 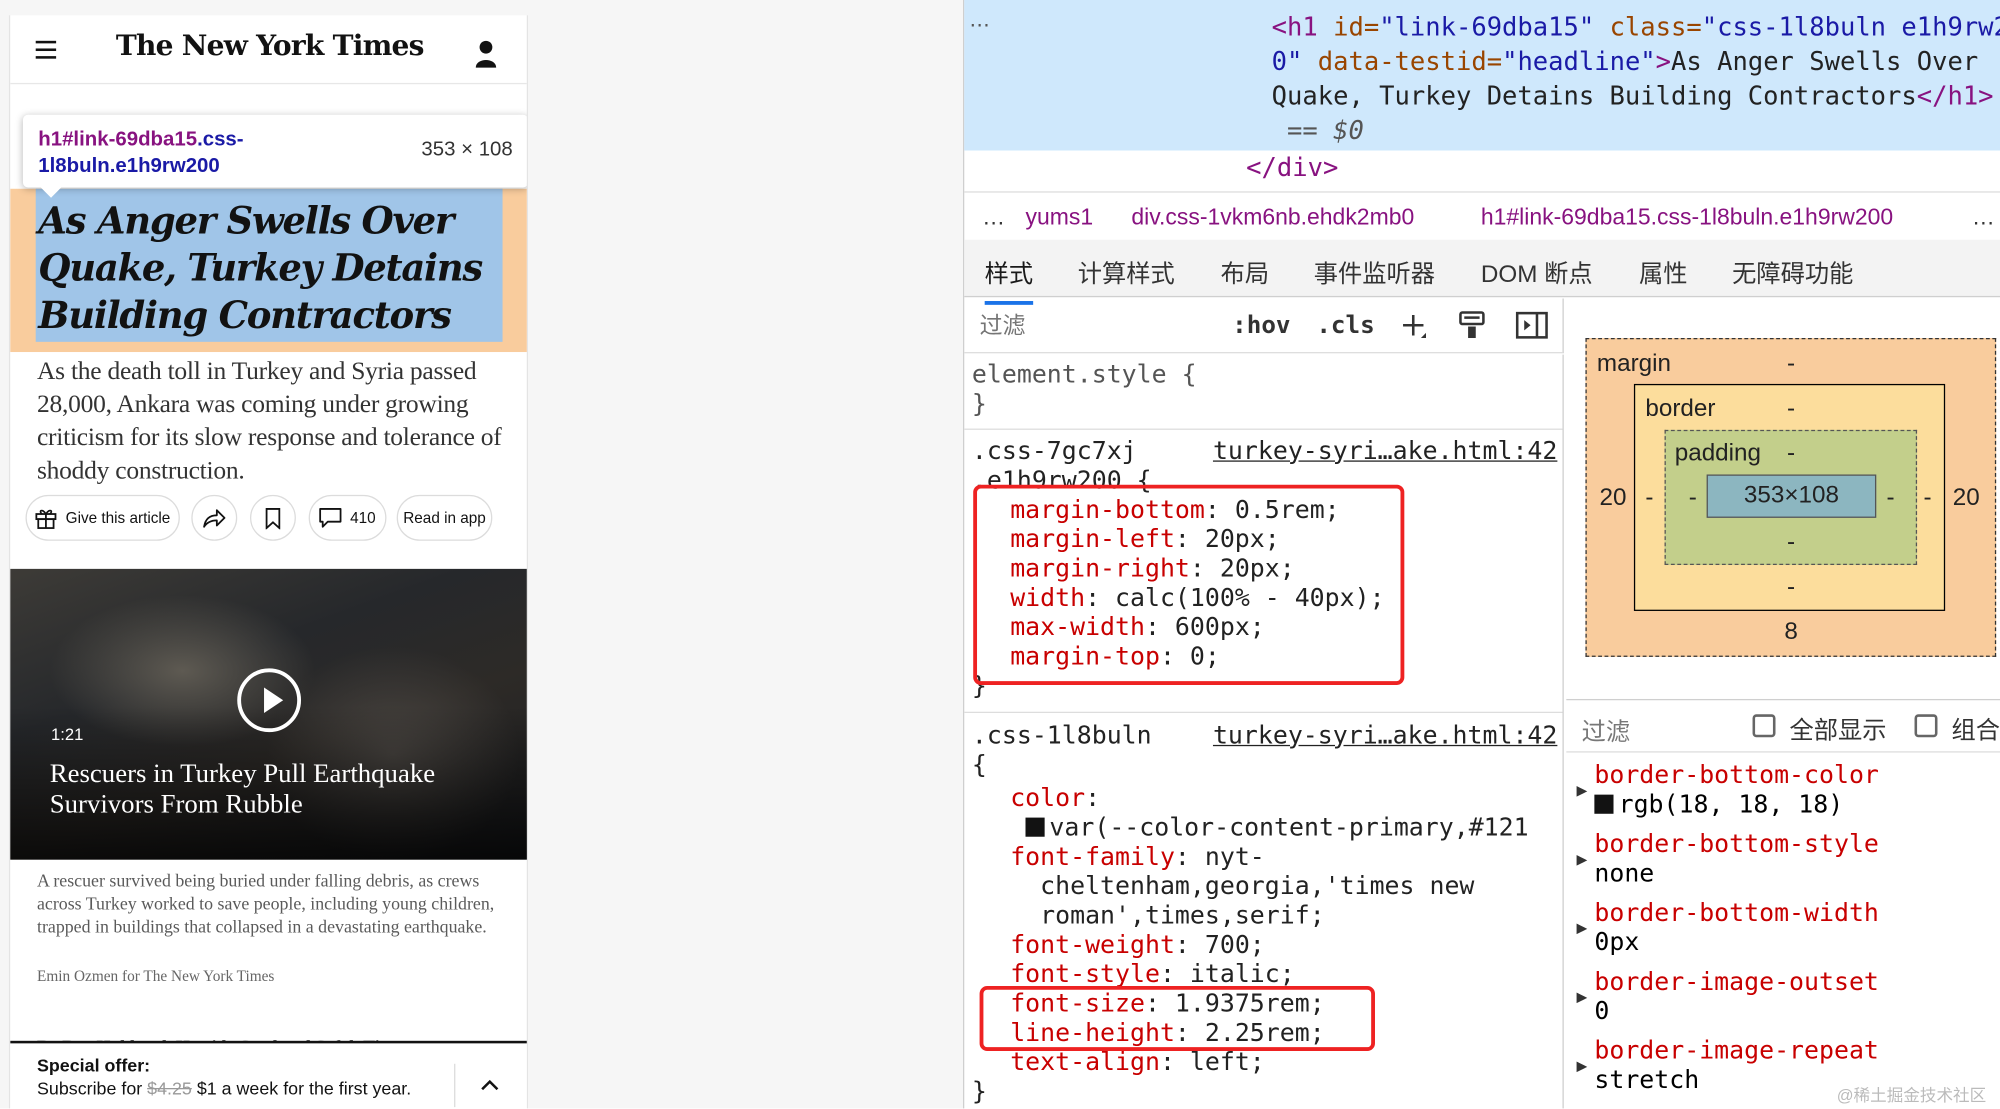 I want to click on tab-computed: 计算样式, so click(x=1126, y=272).